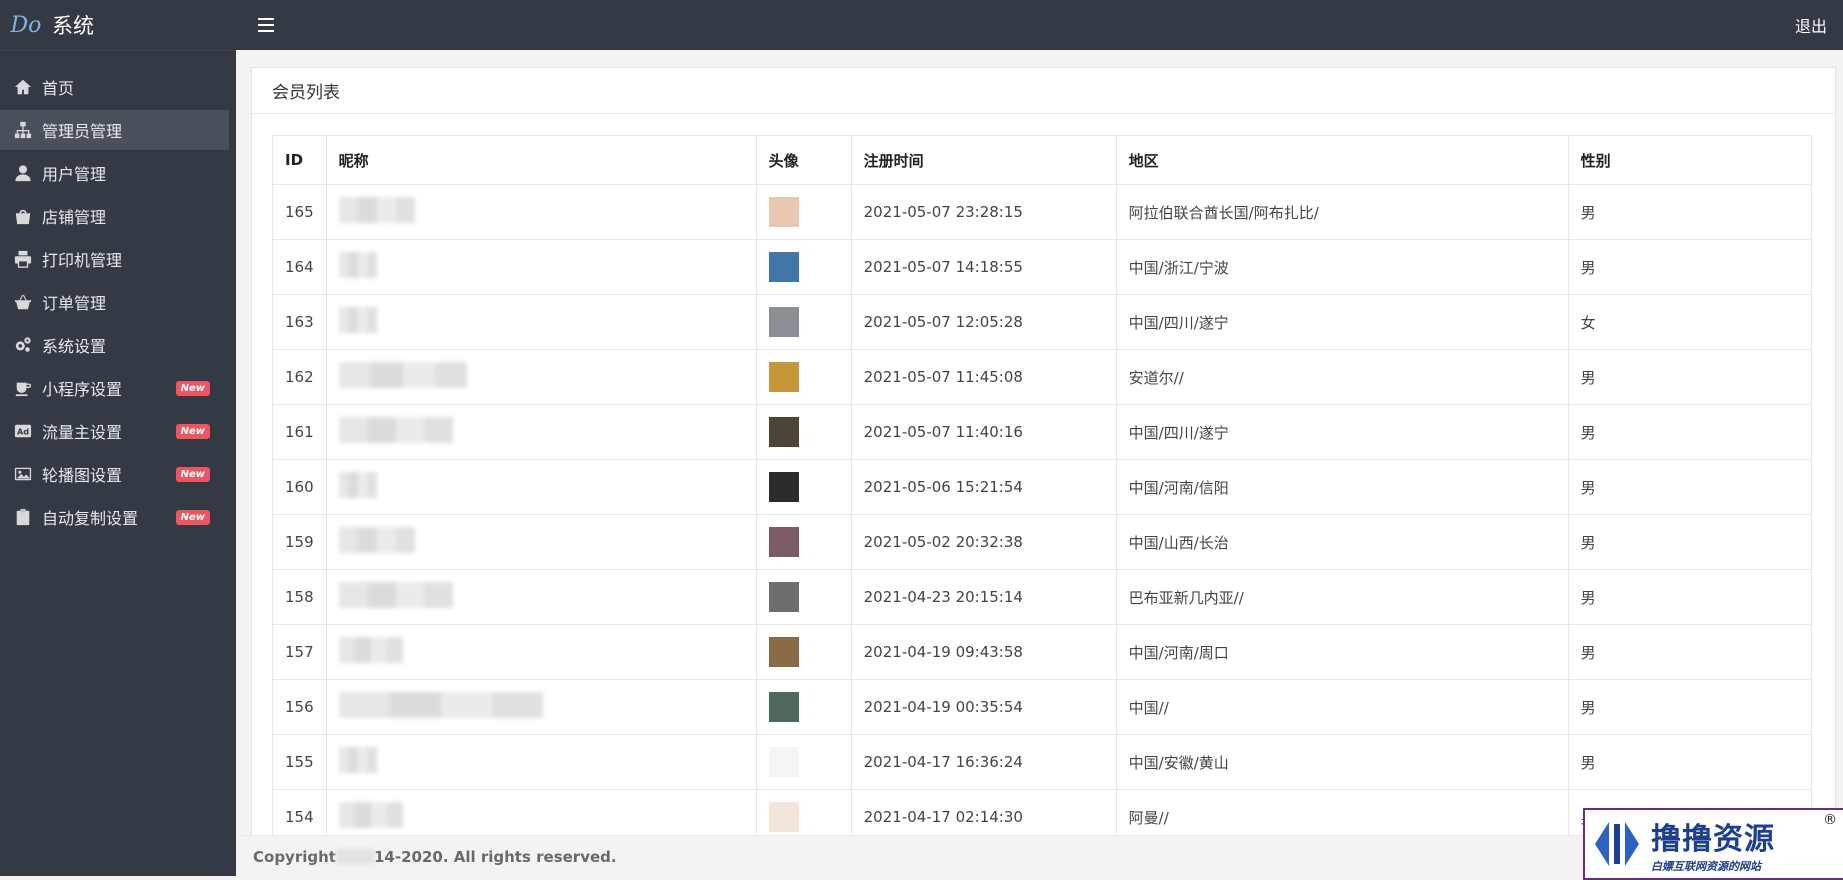 This screenshot has height=880, width=1843. Describe the element at coordinates (983, 160) in the screenshot. I see `col-registered: 注册时间` at that location.